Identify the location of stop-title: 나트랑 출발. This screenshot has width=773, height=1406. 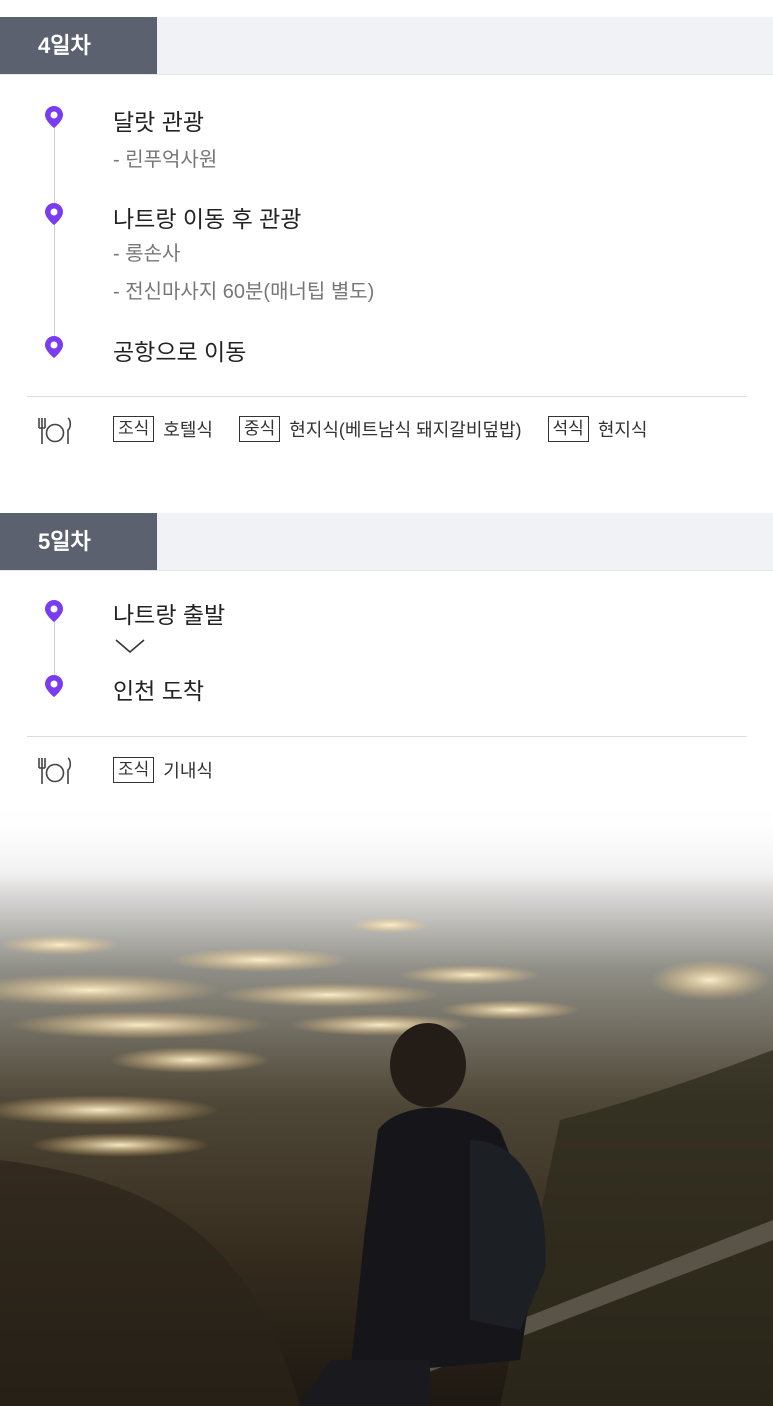
(169, 615).